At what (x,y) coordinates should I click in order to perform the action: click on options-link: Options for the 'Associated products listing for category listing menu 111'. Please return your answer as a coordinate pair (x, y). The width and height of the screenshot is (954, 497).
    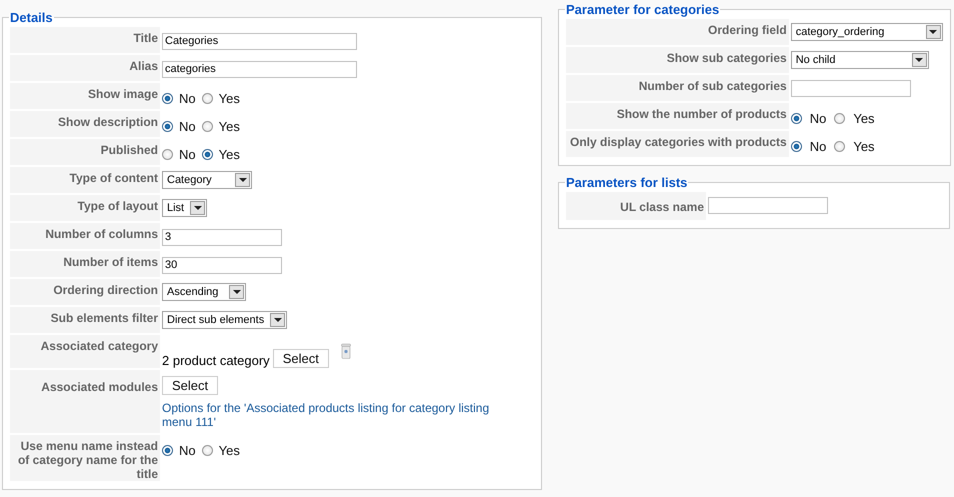
    Looking at the image, I should click on (334, 417).